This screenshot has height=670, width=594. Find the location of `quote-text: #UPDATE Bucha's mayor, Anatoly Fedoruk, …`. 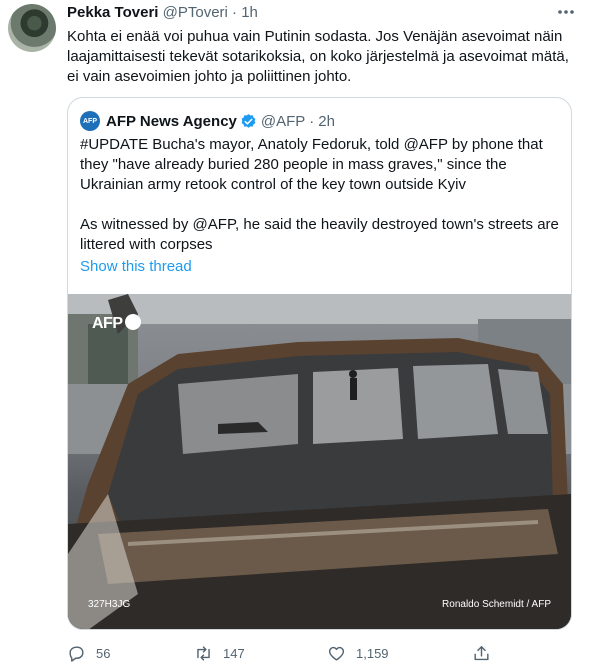

quote-text: #UPDATE Bucha's mayor, Anatoly Fedoruk, … is located at coordinates (321, 195).